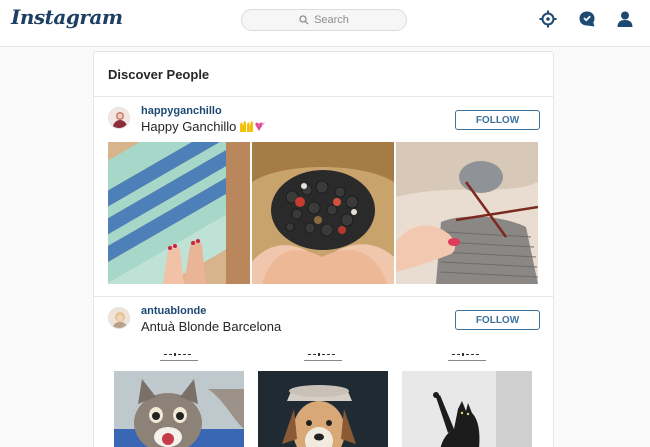 The height and width of the screenshot is (447, 650). I want to click on full-name: Happy Ganchillo, so click(203, 127).